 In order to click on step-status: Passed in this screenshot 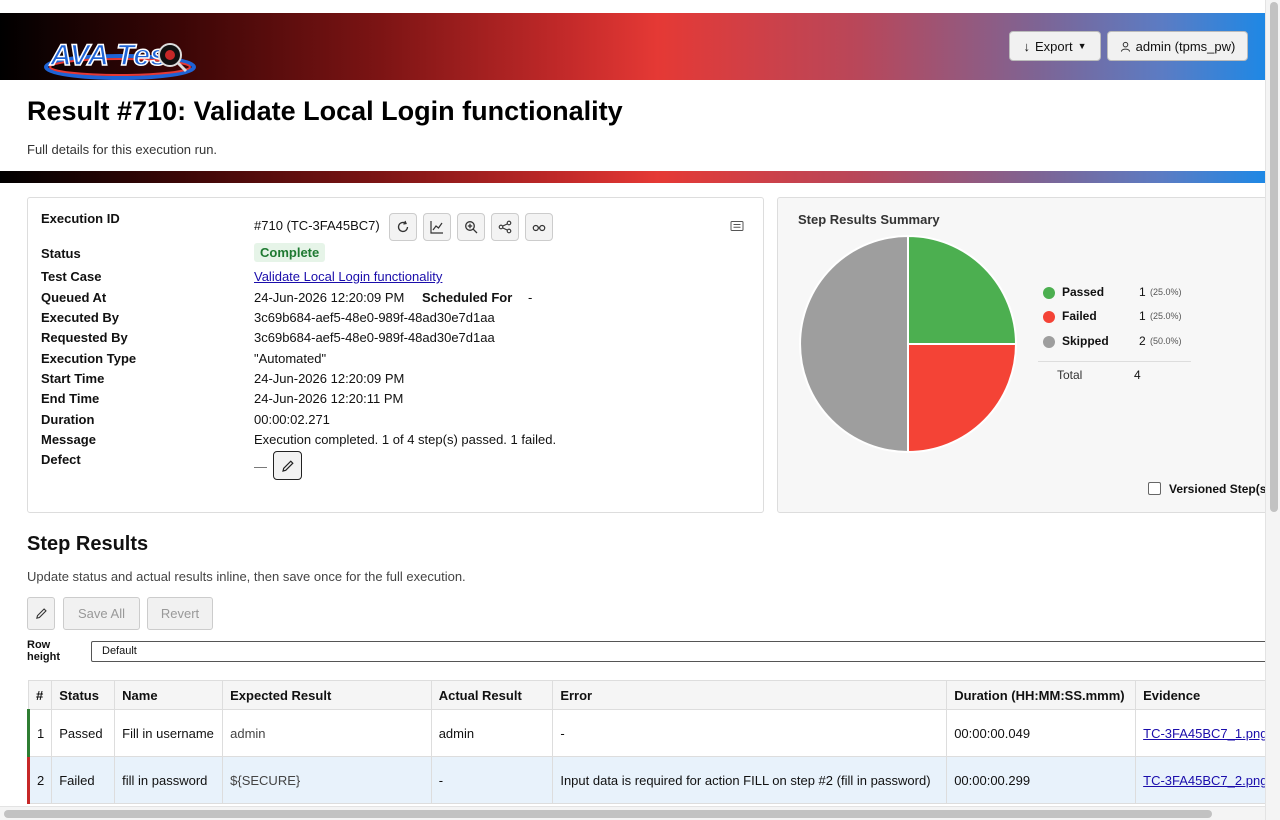, I will do `click(83, 733)`.